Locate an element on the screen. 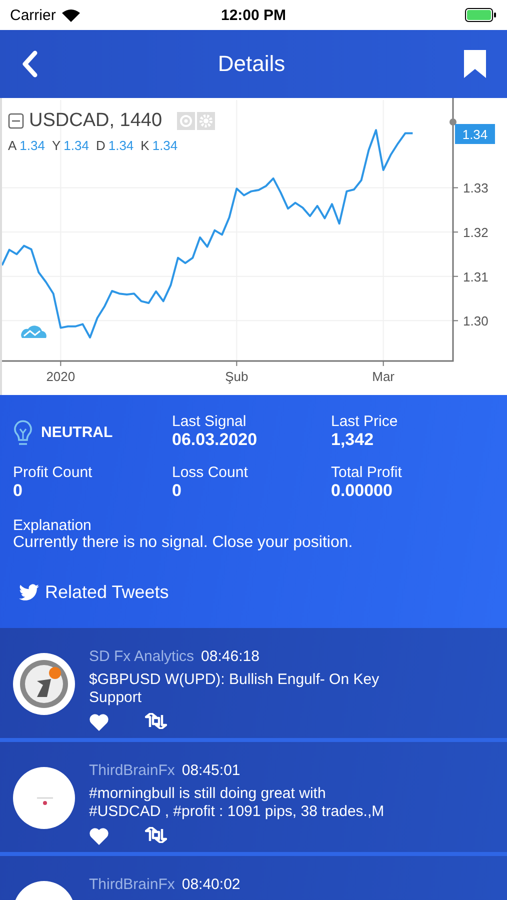 The image size is (507, 900). signal-status: NEUTRAL is located at coordinates (77, 432).